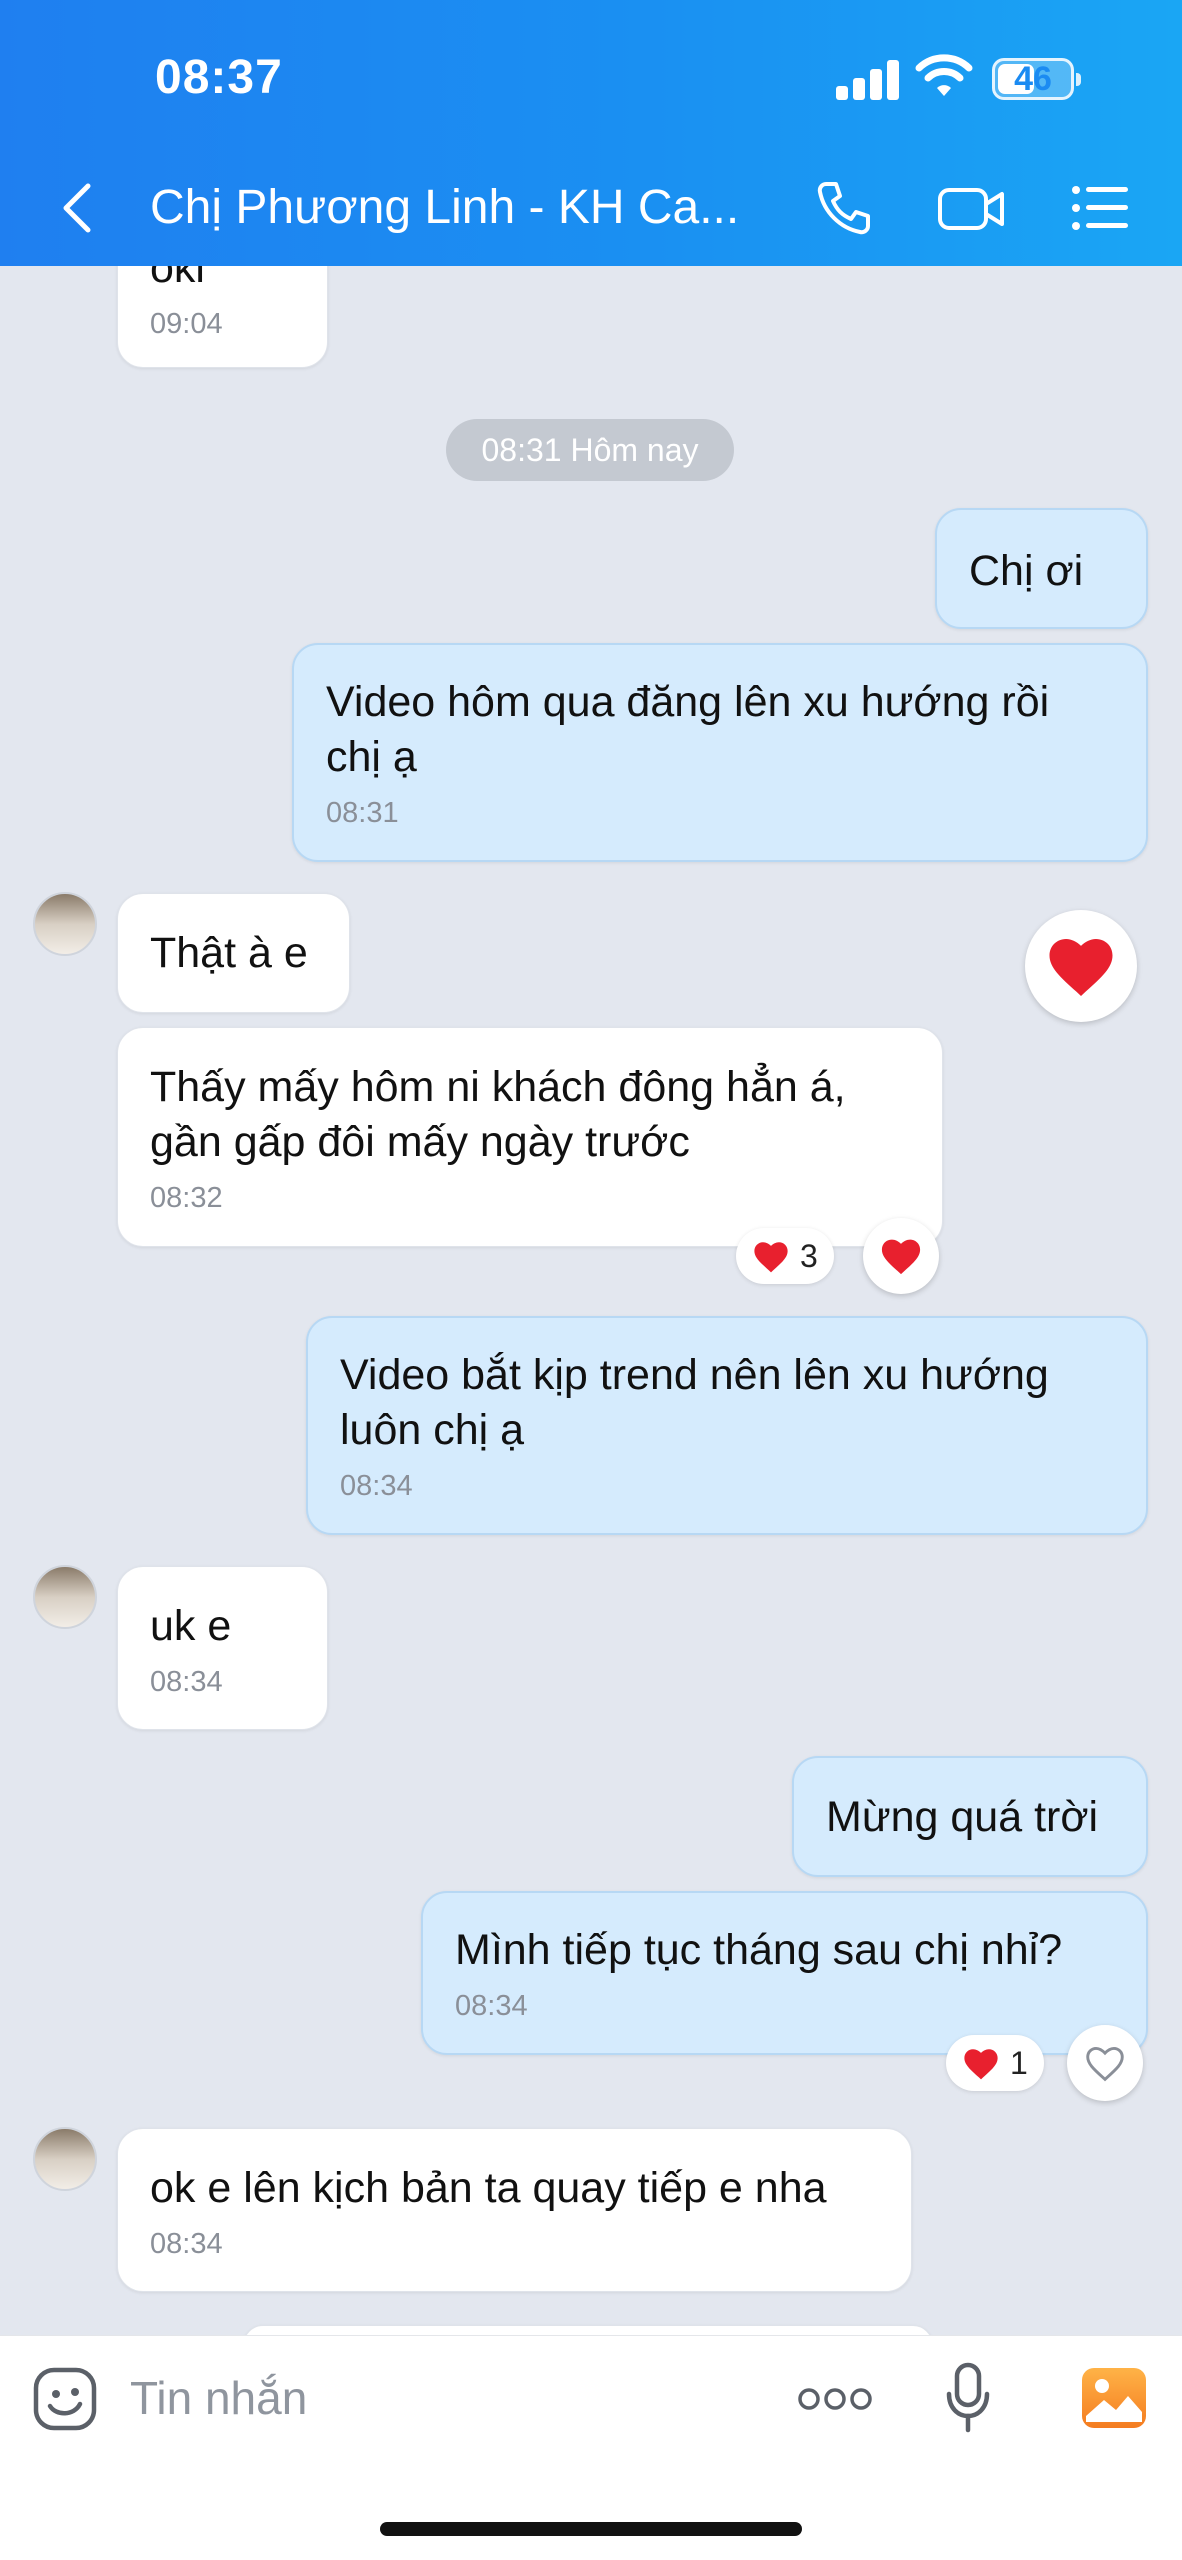  I want to click on battery-icon: 46, so click(1036, 79).